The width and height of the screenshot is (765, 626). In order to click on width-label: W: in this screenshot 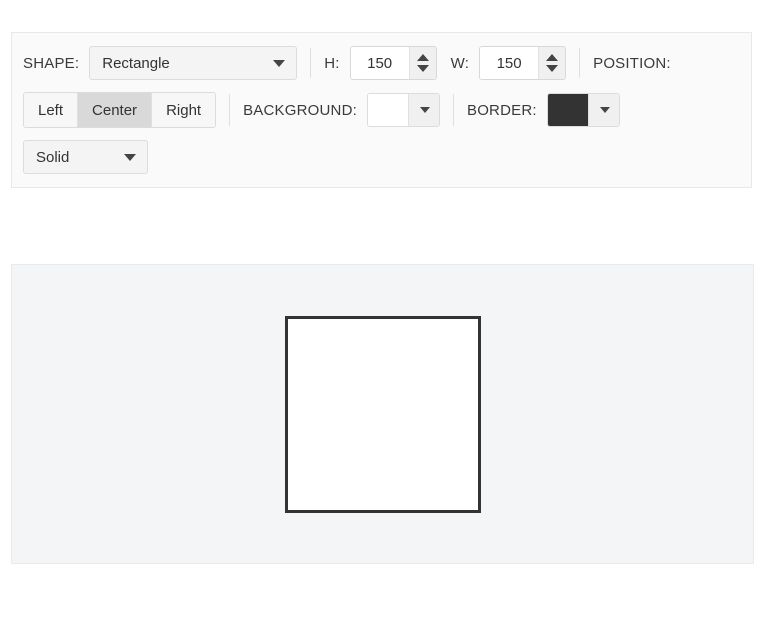, I will do `click(460, 63)`.